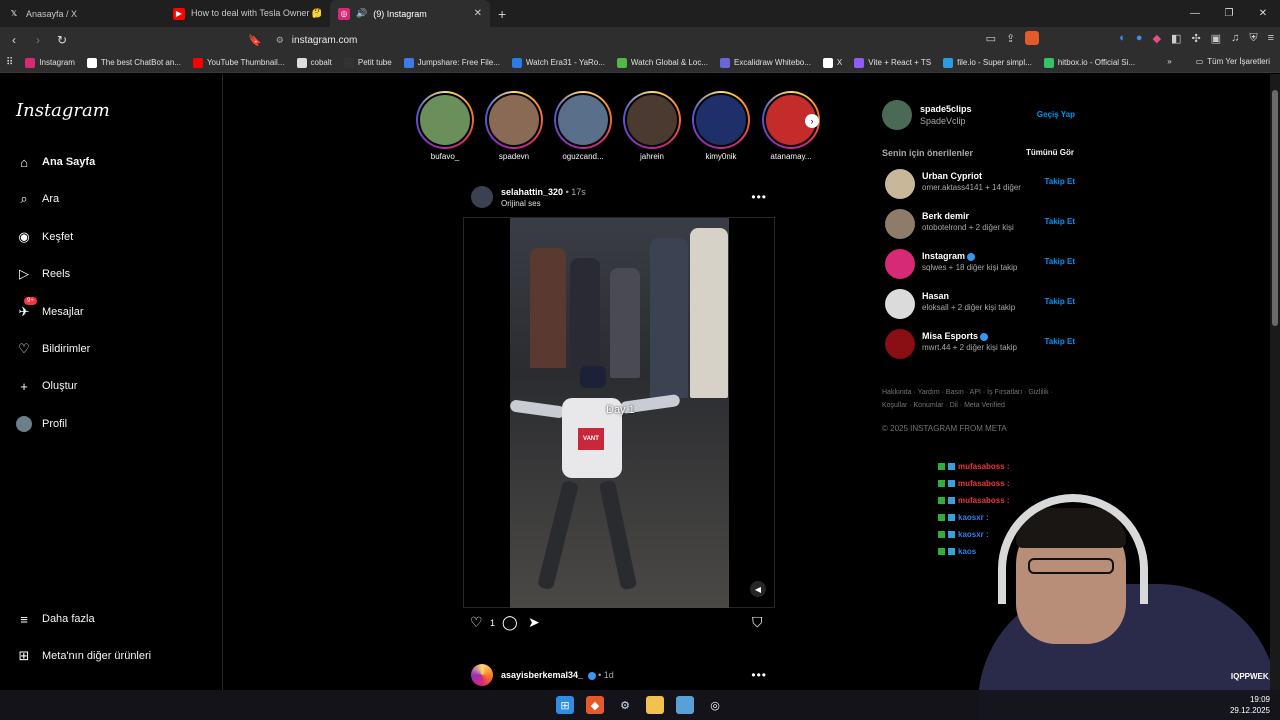  What do you see at coordinates (1122, 38) in the screenshot?
I see `extension-icon: ◐` at bounding box center [1122, 38].